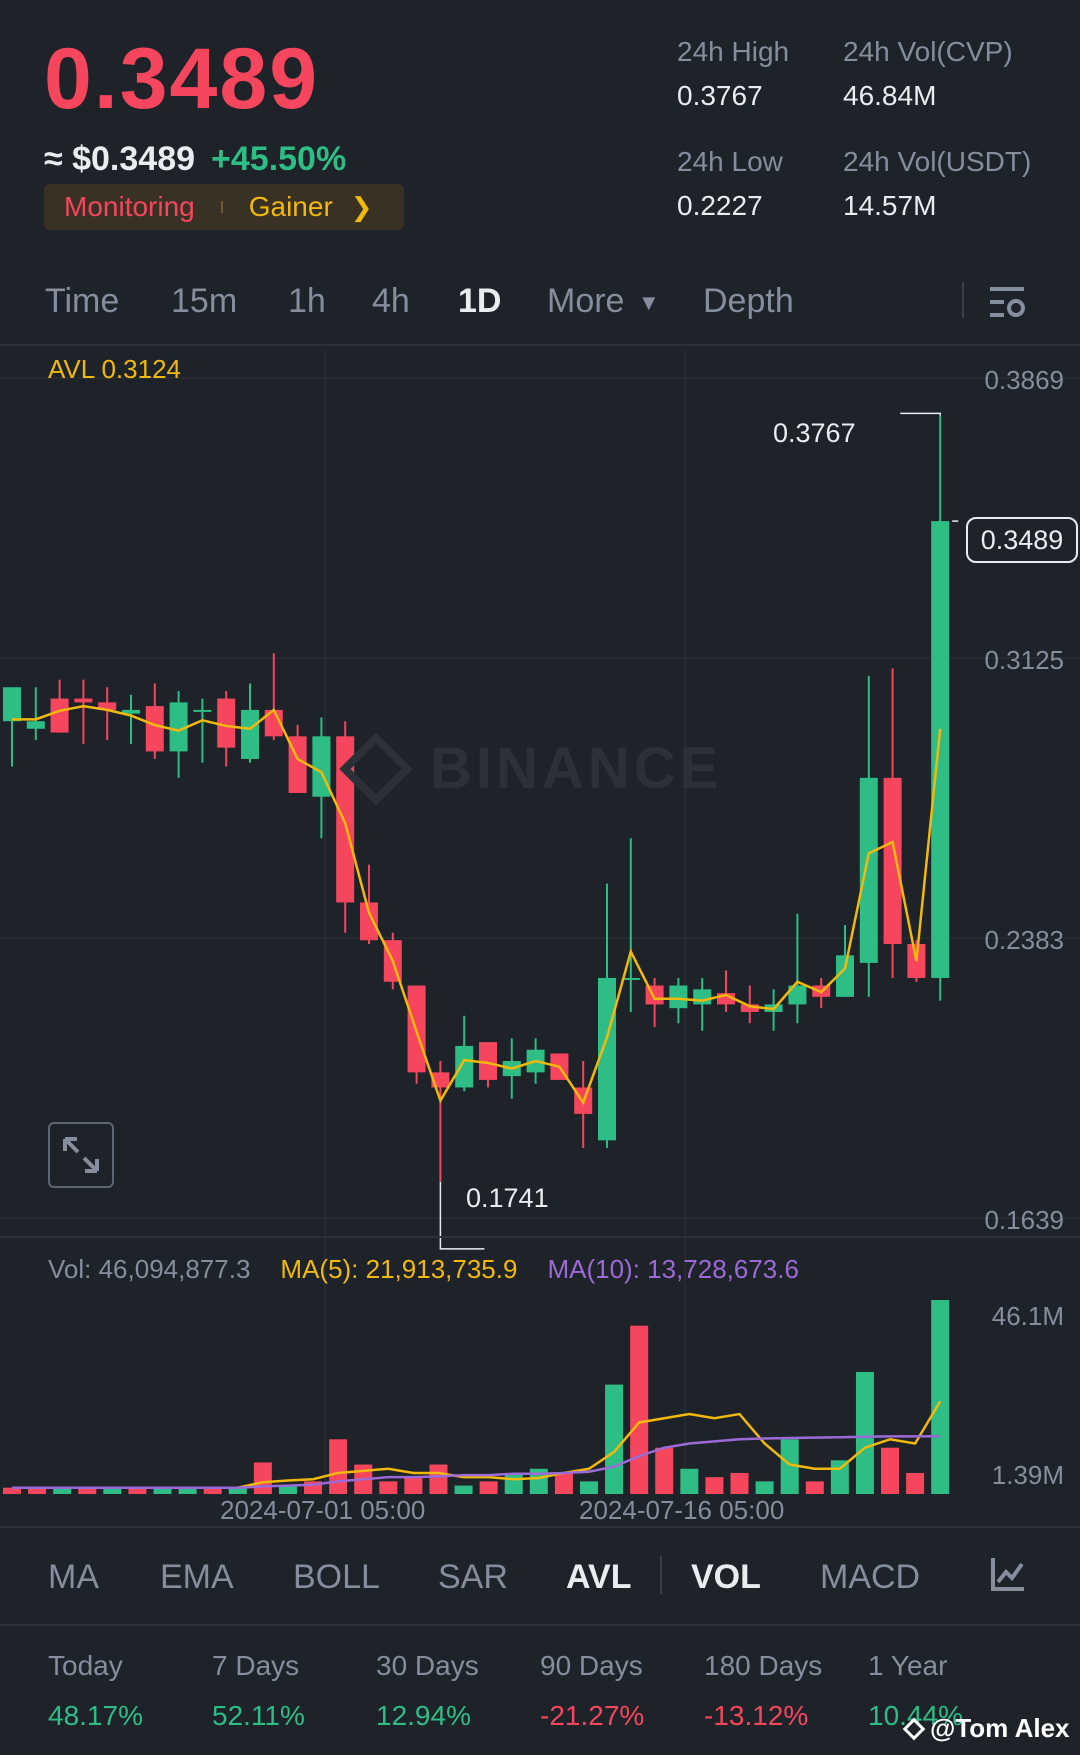 The width and height of the screenshot is (1080, 1755). What do you see at coordinates (258, 1715) in the screenshot?
I see `period-value: 52.11%` at bounding box center [258, 1715].